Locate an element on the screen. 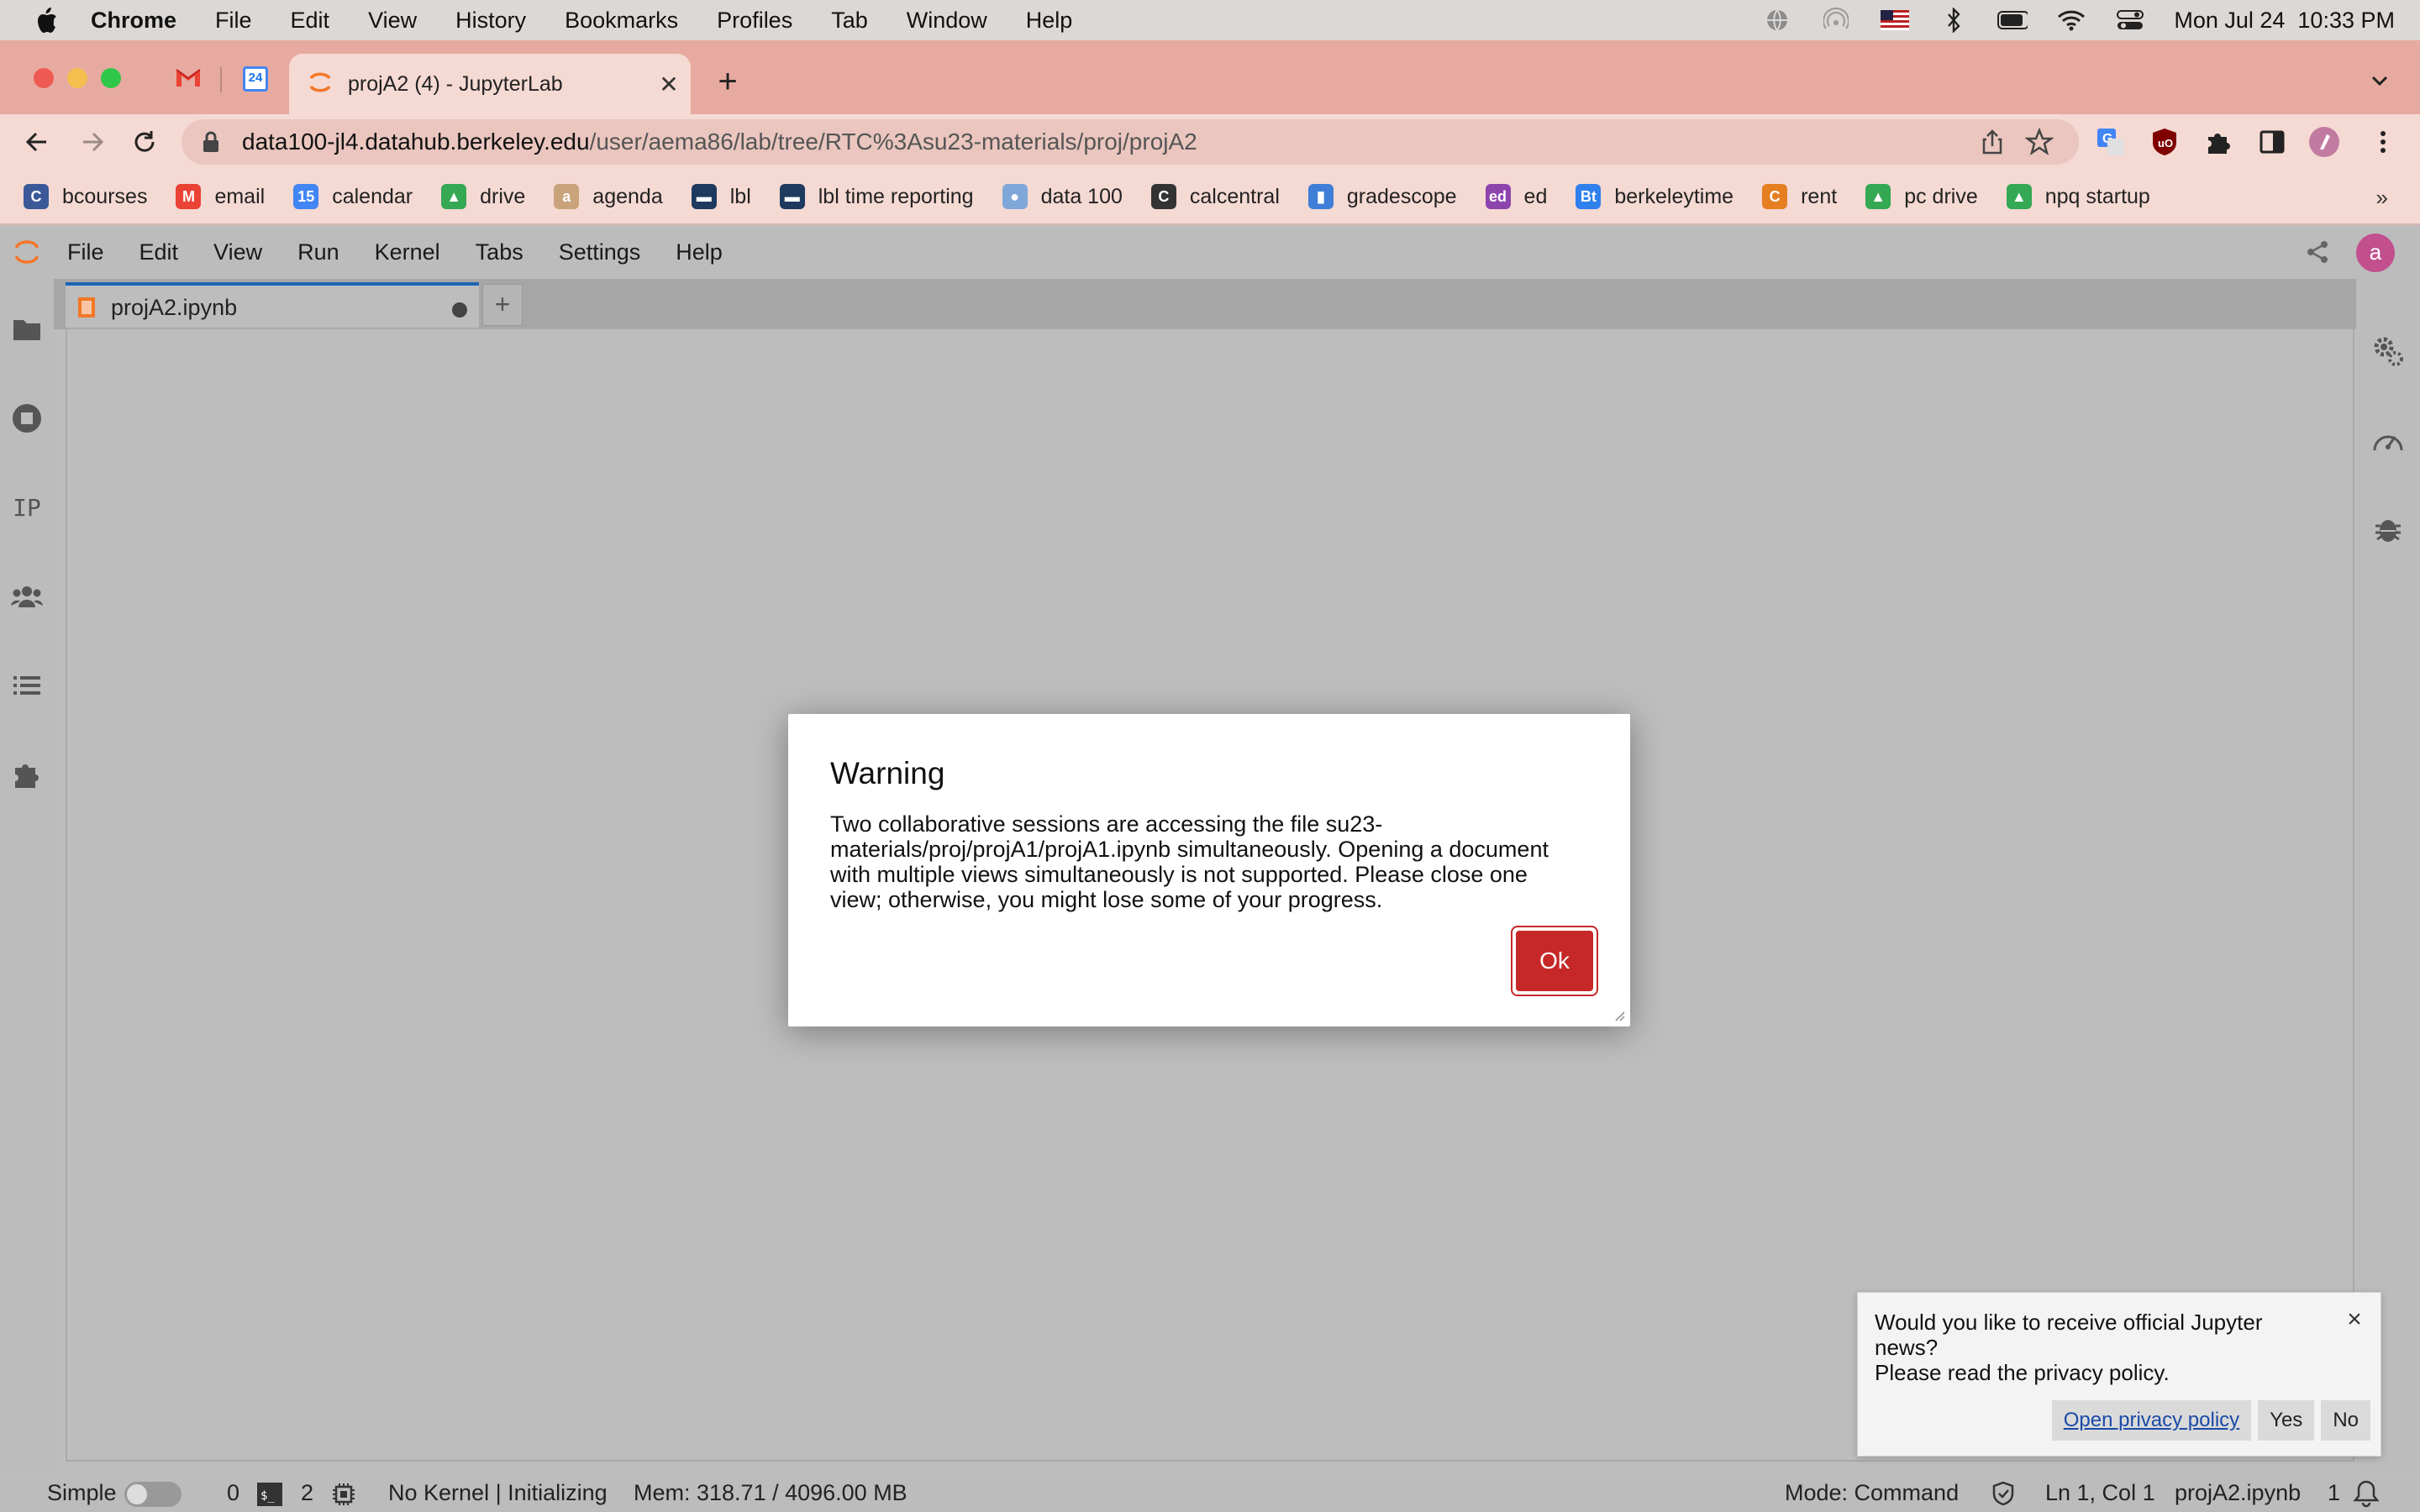 Image resolution: width=2420 pixels, height=1512 pixels. jupyter-menu-file: File is located at coordinates (85, 252).